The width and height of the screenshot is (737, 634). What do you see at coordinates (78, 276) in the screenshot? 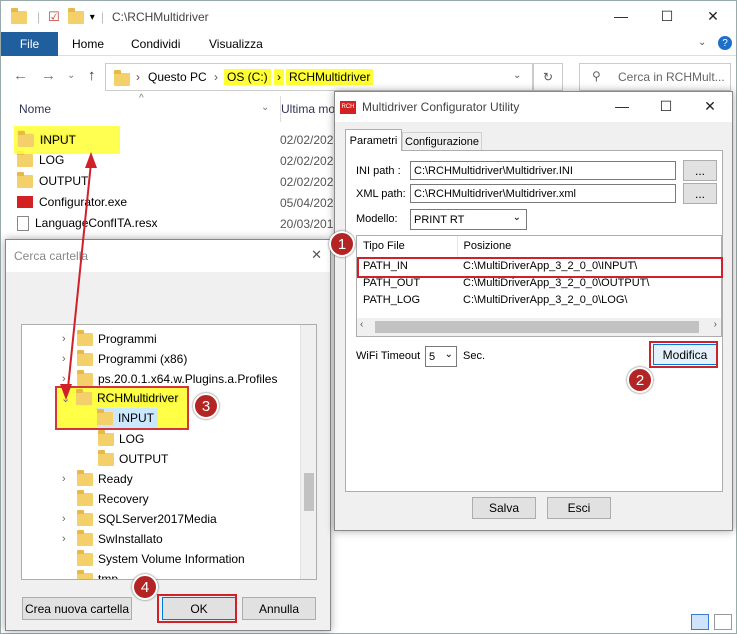
I see `annotation-arrow` at bounding box center [78, 276].